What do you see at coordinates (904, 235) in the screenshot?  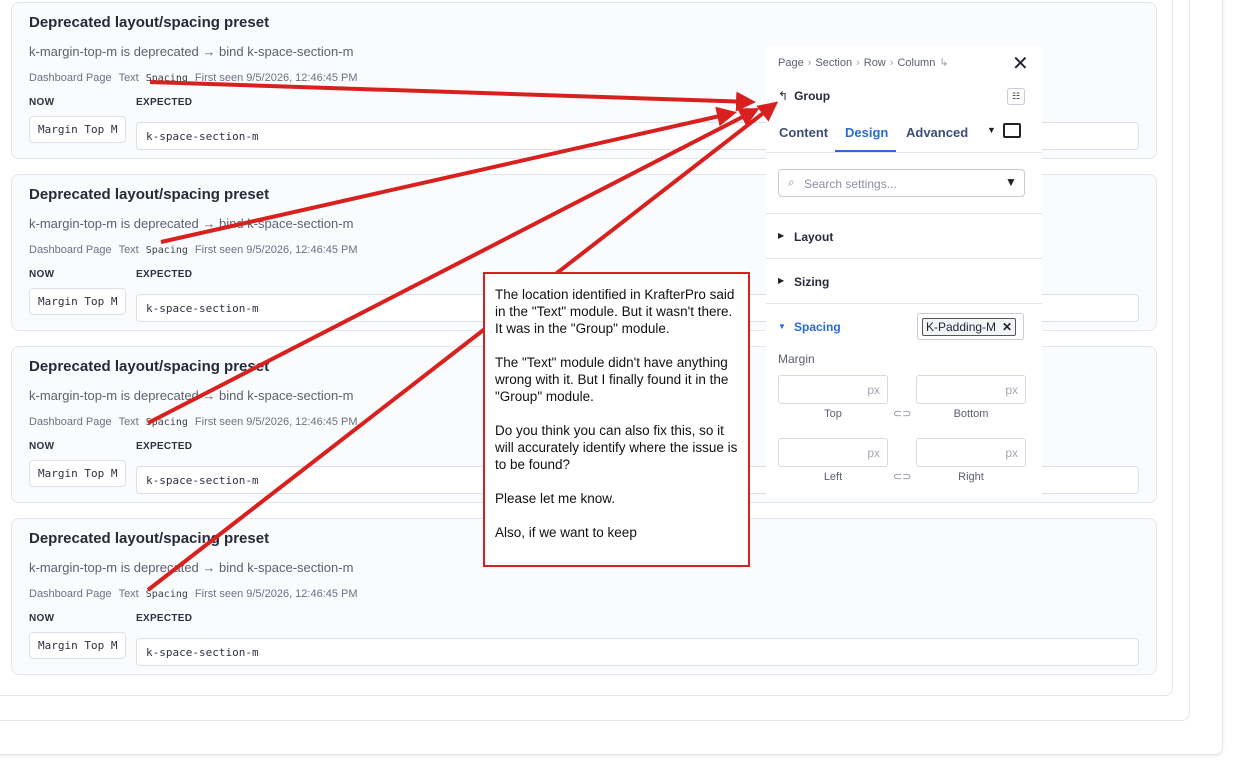 I see `section-layout: ▶ Layout` at bounding box center [904, 235].